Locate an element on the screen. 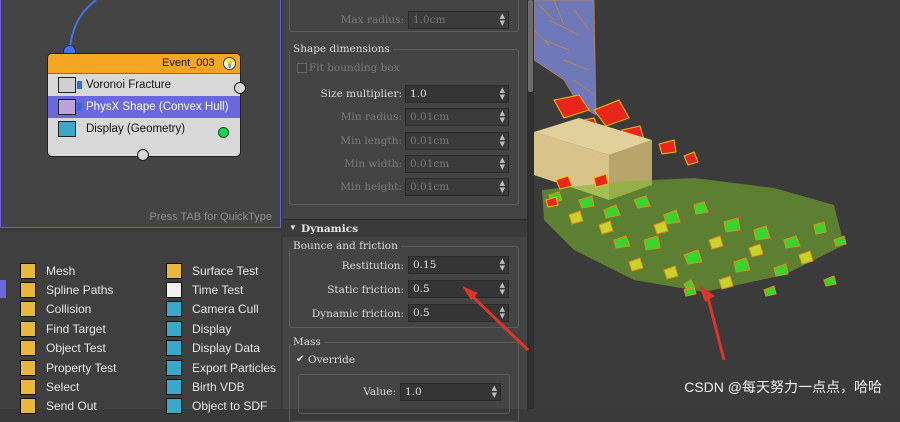 The image size is (900, 422). depot-item-spline-paths: Spline Paths is located at coordinates (66, 290).